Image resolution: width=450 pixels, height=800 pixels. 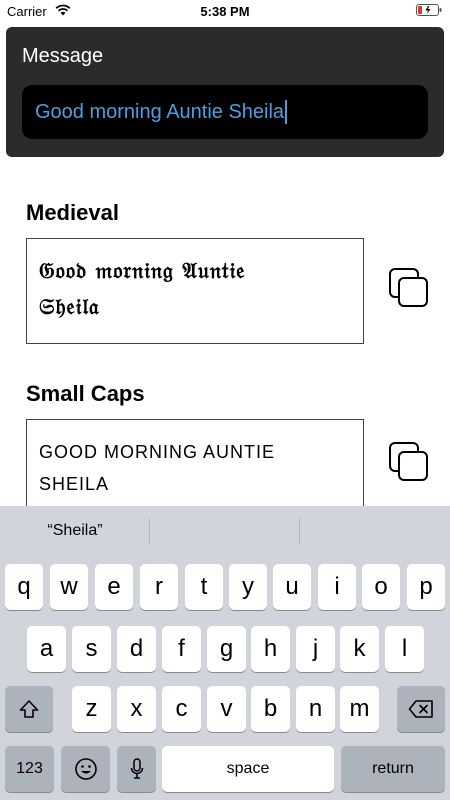 I want to click on key-o: o, so click(x=381, y=587).